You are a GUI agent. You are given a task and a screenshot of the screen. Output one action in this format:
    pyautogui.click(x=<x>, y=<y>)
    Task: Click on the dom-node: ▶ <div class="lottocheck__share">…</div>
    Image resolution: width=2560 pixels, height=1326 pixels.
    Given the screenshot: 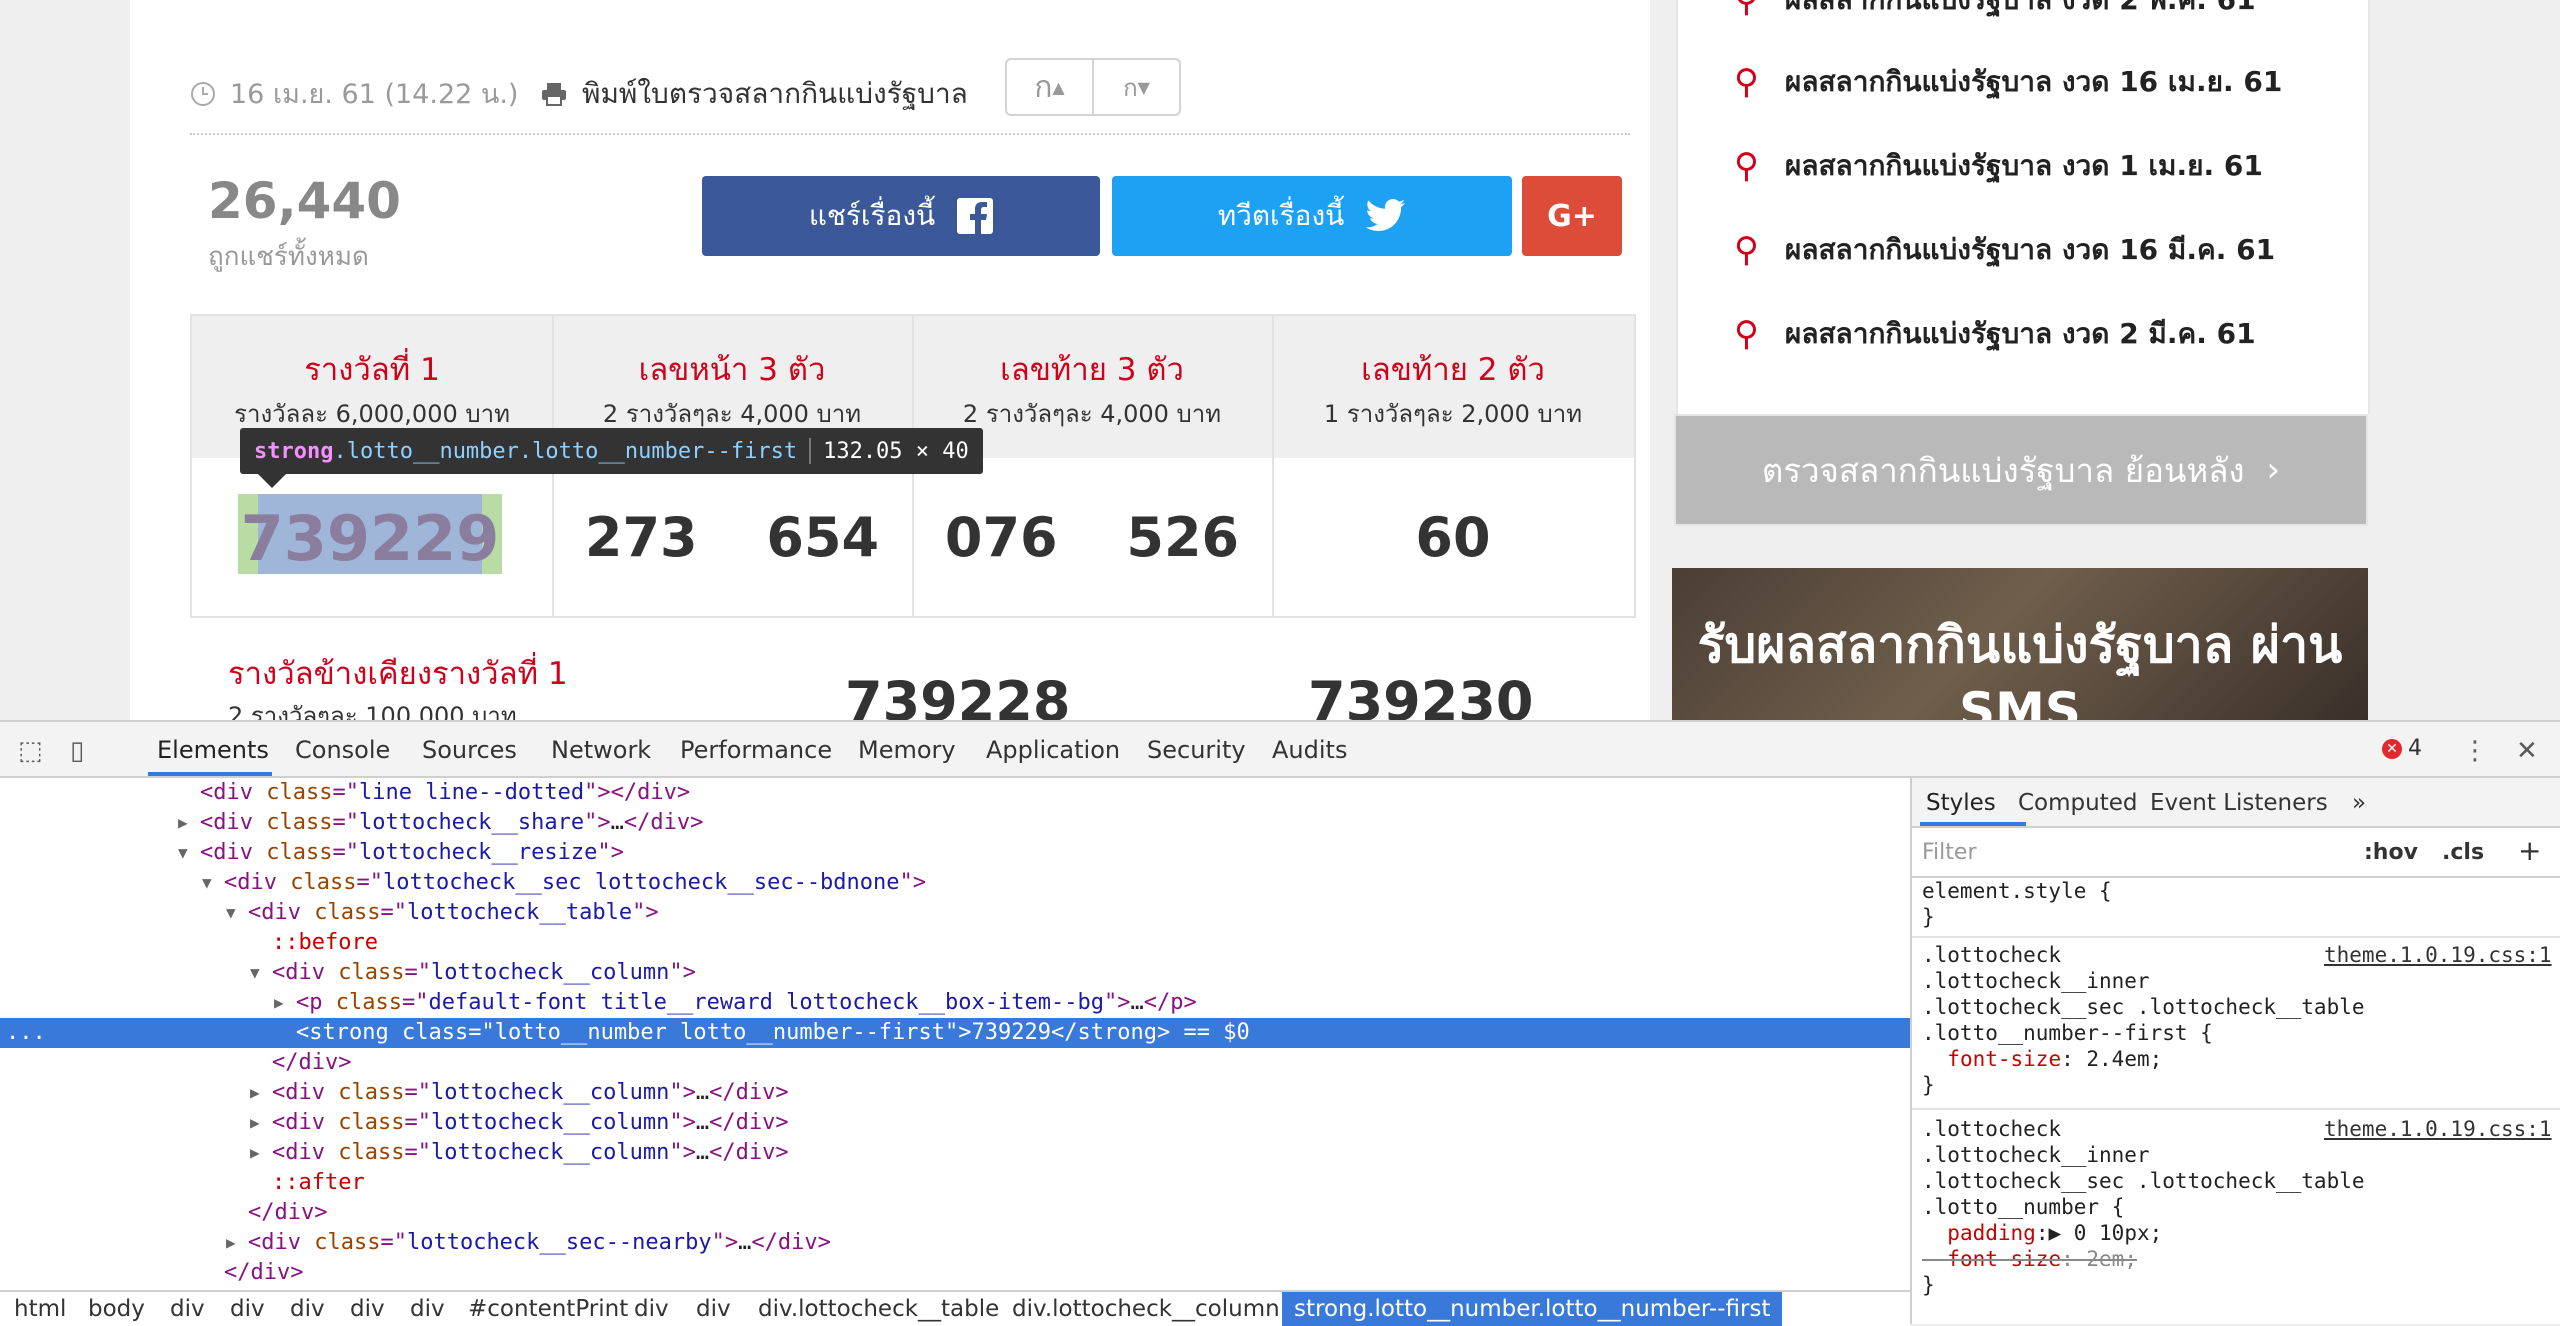 What is the action you would take?
    pyautogui.click(x=955, y=823)
    